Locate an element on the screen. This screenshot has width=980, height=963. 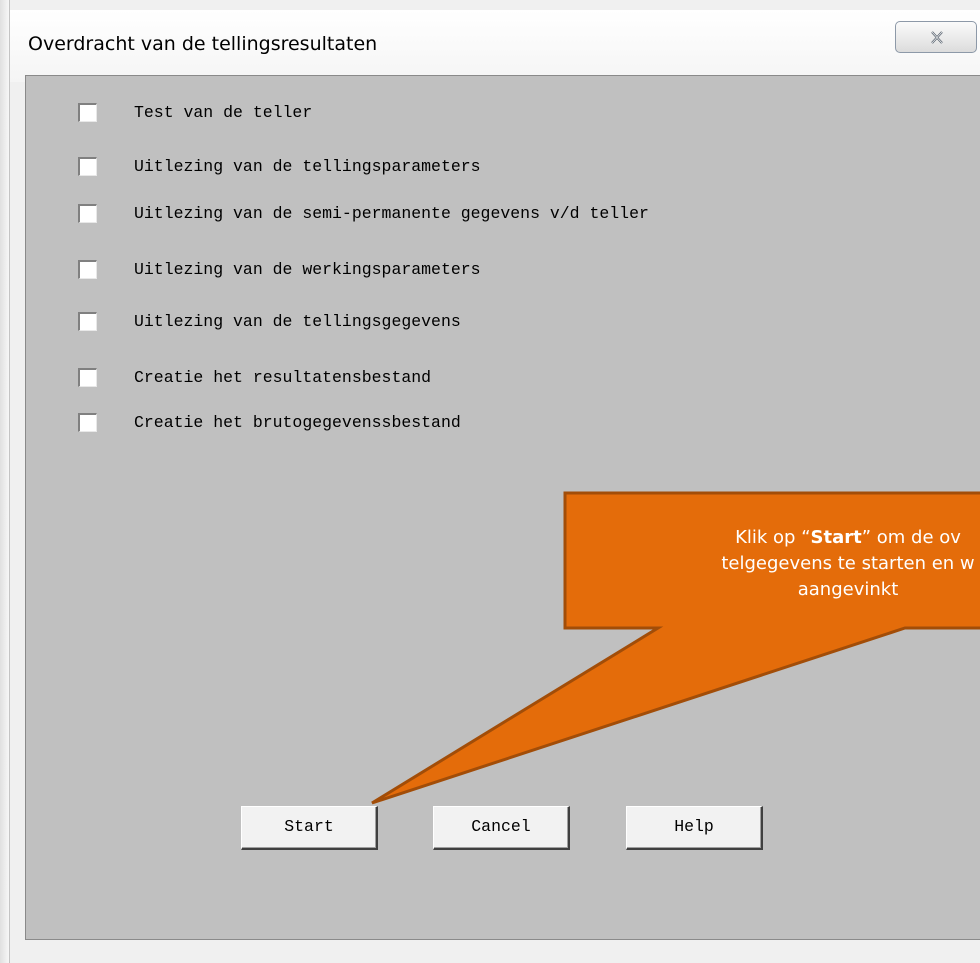
window-frame-left is located at coordinates (5, 481).